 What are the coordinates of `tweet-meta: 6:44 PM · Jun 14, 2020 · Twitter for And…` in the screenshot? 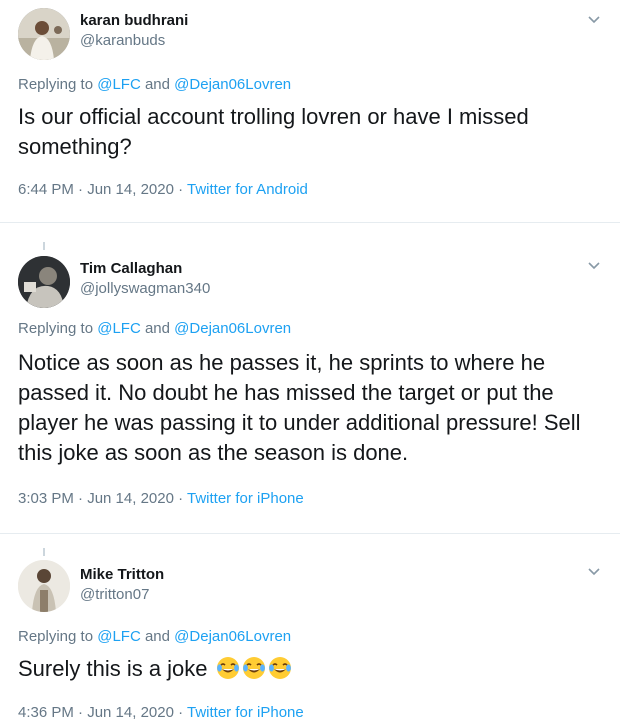 It's located at (163, 189).